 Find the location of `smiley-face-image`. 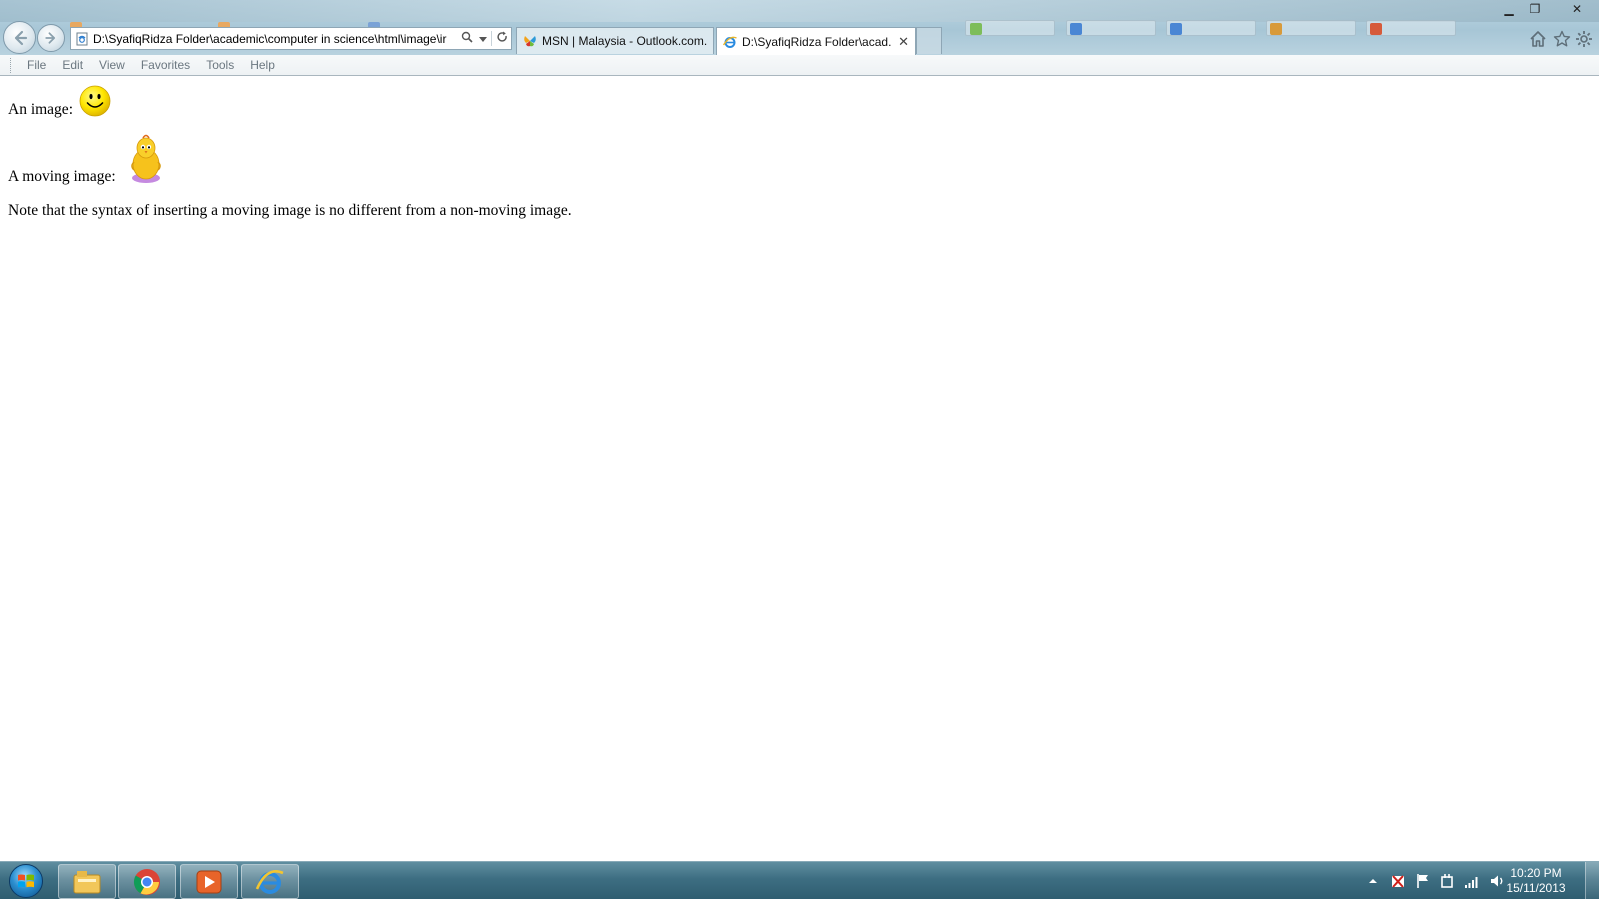

smiley-face-image is located at coordinates (95, 101).